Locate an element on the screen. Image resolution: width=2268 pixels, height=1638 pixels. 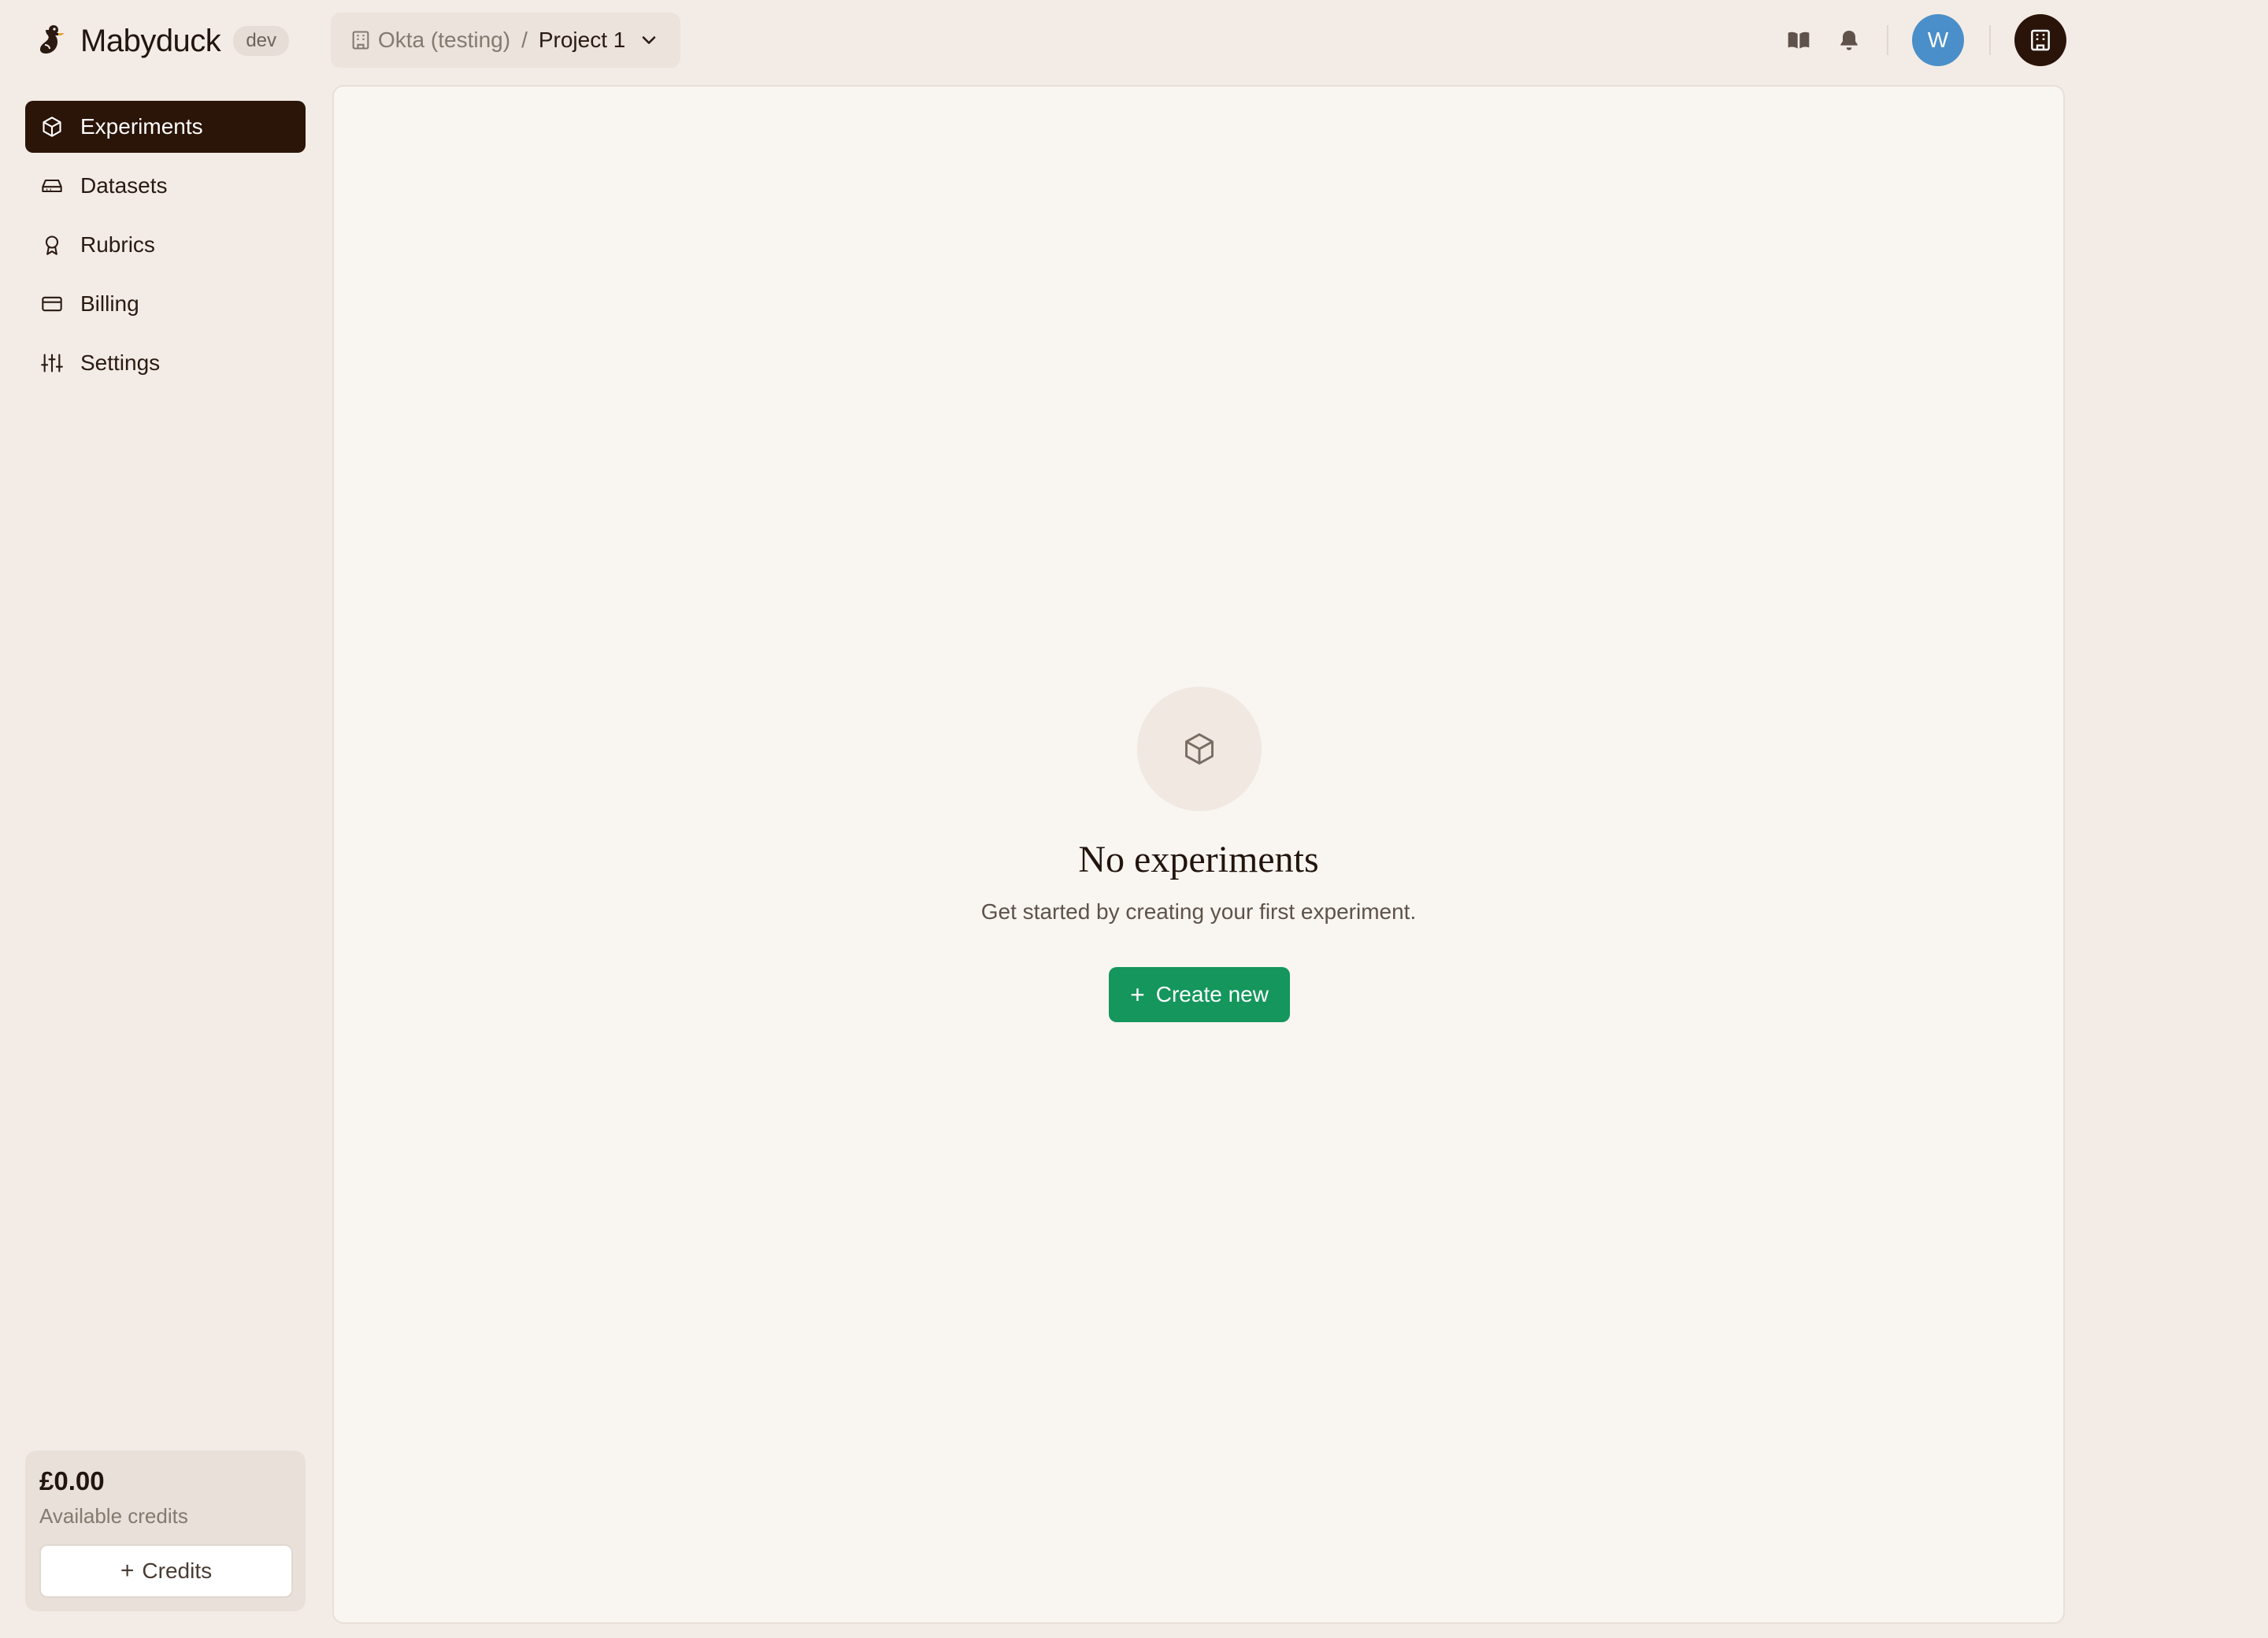
book-icon is located at coordinates (1798, 40).